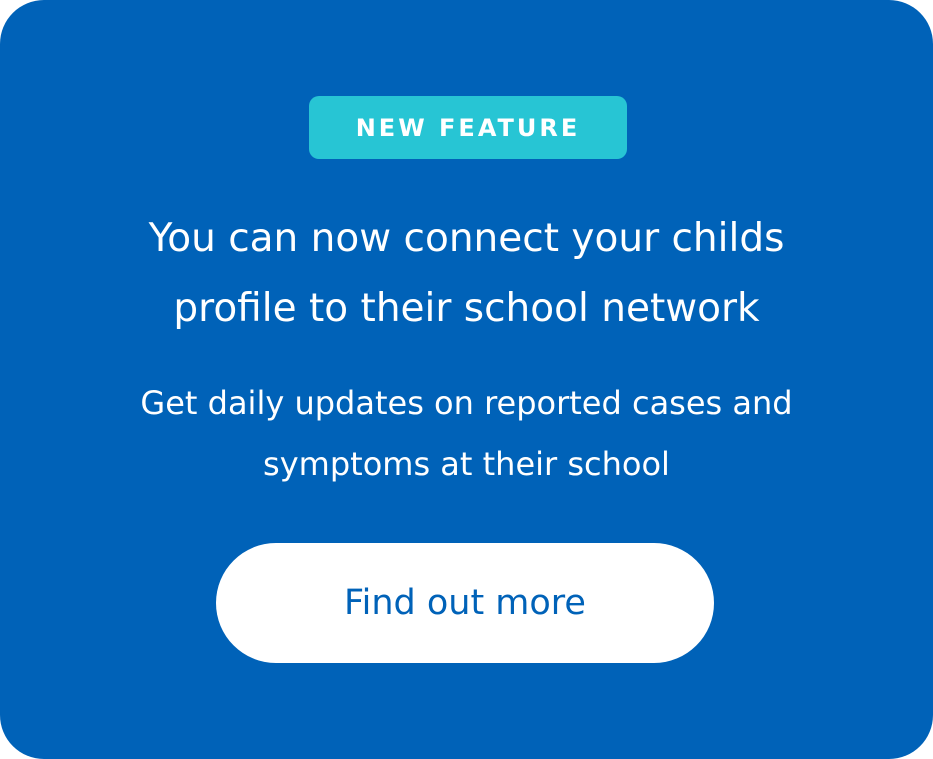 This screenshot has width=933, height=759. Describe the element at coordinates (466, 464) in the screenshot. I see `description-line-2: symptoms at their school` at that location.